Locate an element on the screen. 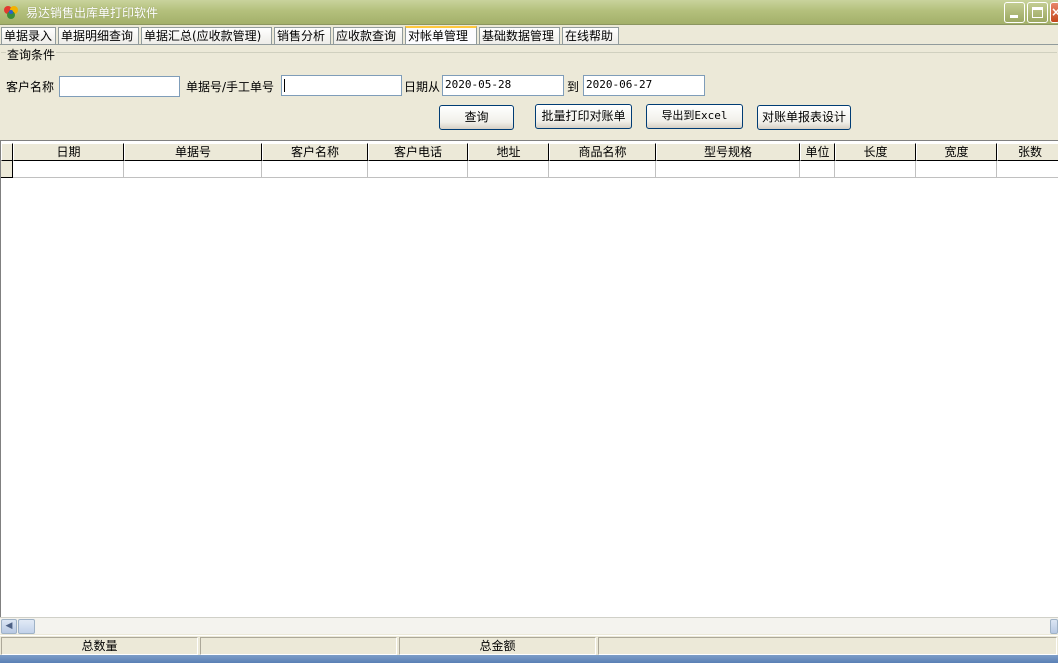  total-amount-label: 总金额 is located at coordinates (497, 646).